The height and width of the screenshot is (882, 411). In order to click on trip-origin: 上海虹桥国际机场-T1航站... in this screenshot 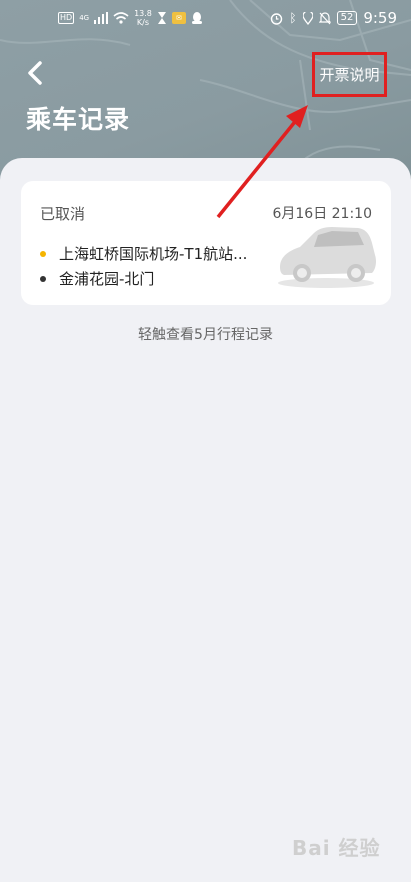, I will do `click(160, 253)`.